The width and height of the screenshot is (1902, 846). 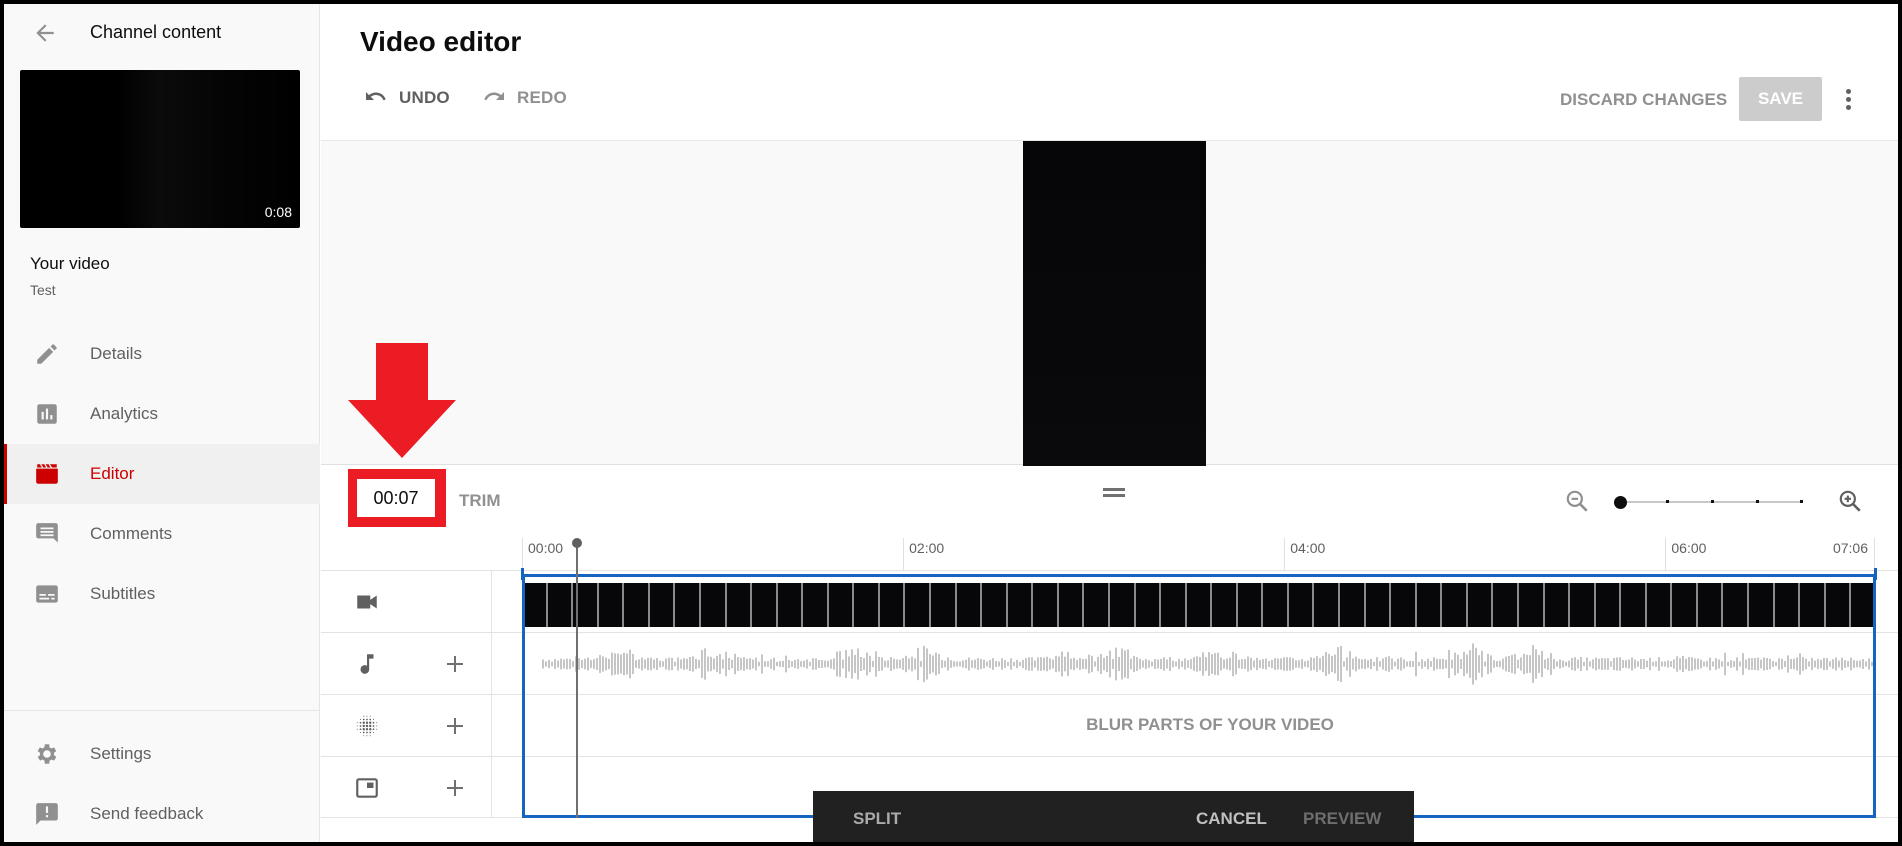 I want to click on video-player, so click(x=1114, y=303).